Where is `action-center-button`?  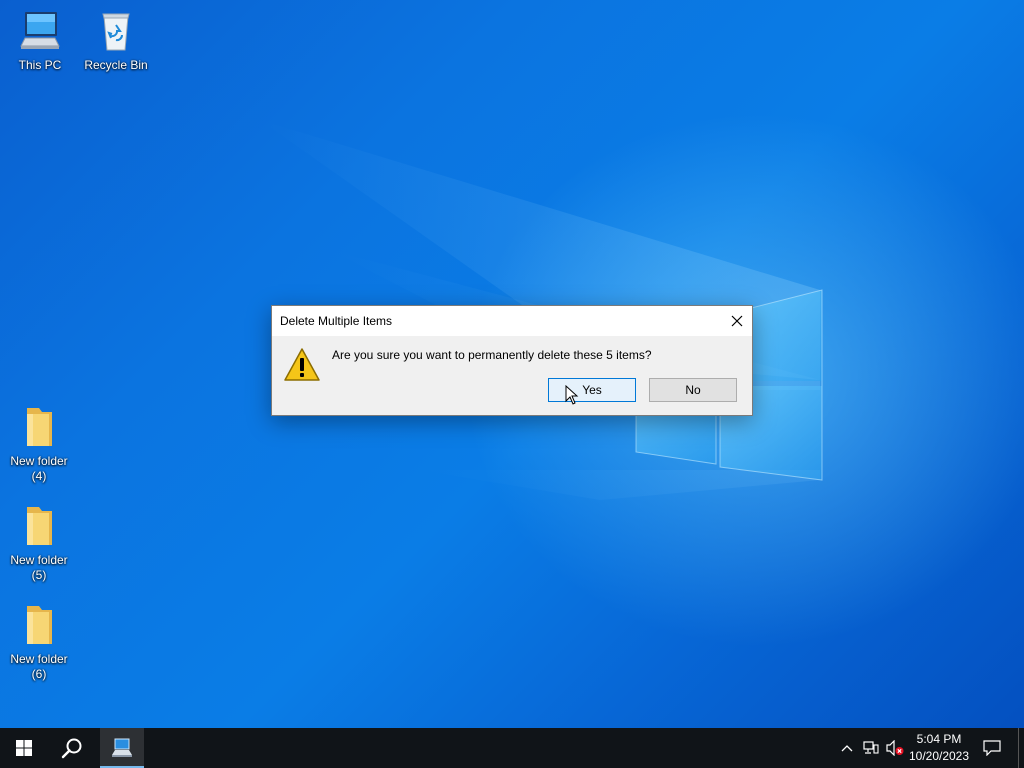
action-center-button is located at coordinates (992, 748).